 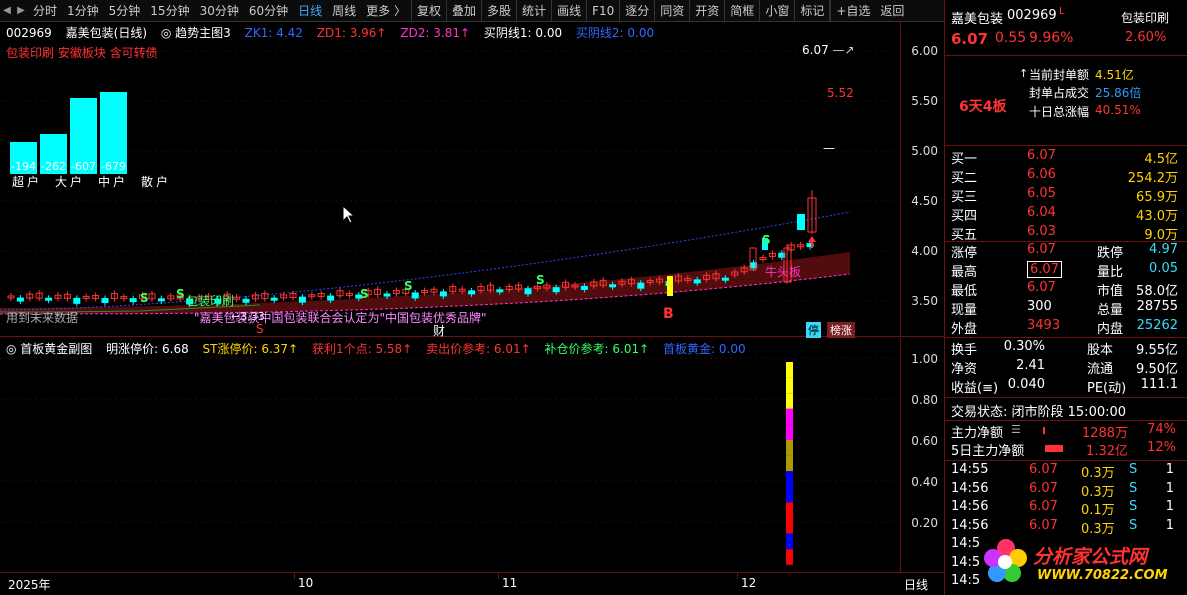 What do you see at coordinates (169, 11) in the screenshot?
I see `toolbar-item: 15分钟` at bounding box center [169, 11].